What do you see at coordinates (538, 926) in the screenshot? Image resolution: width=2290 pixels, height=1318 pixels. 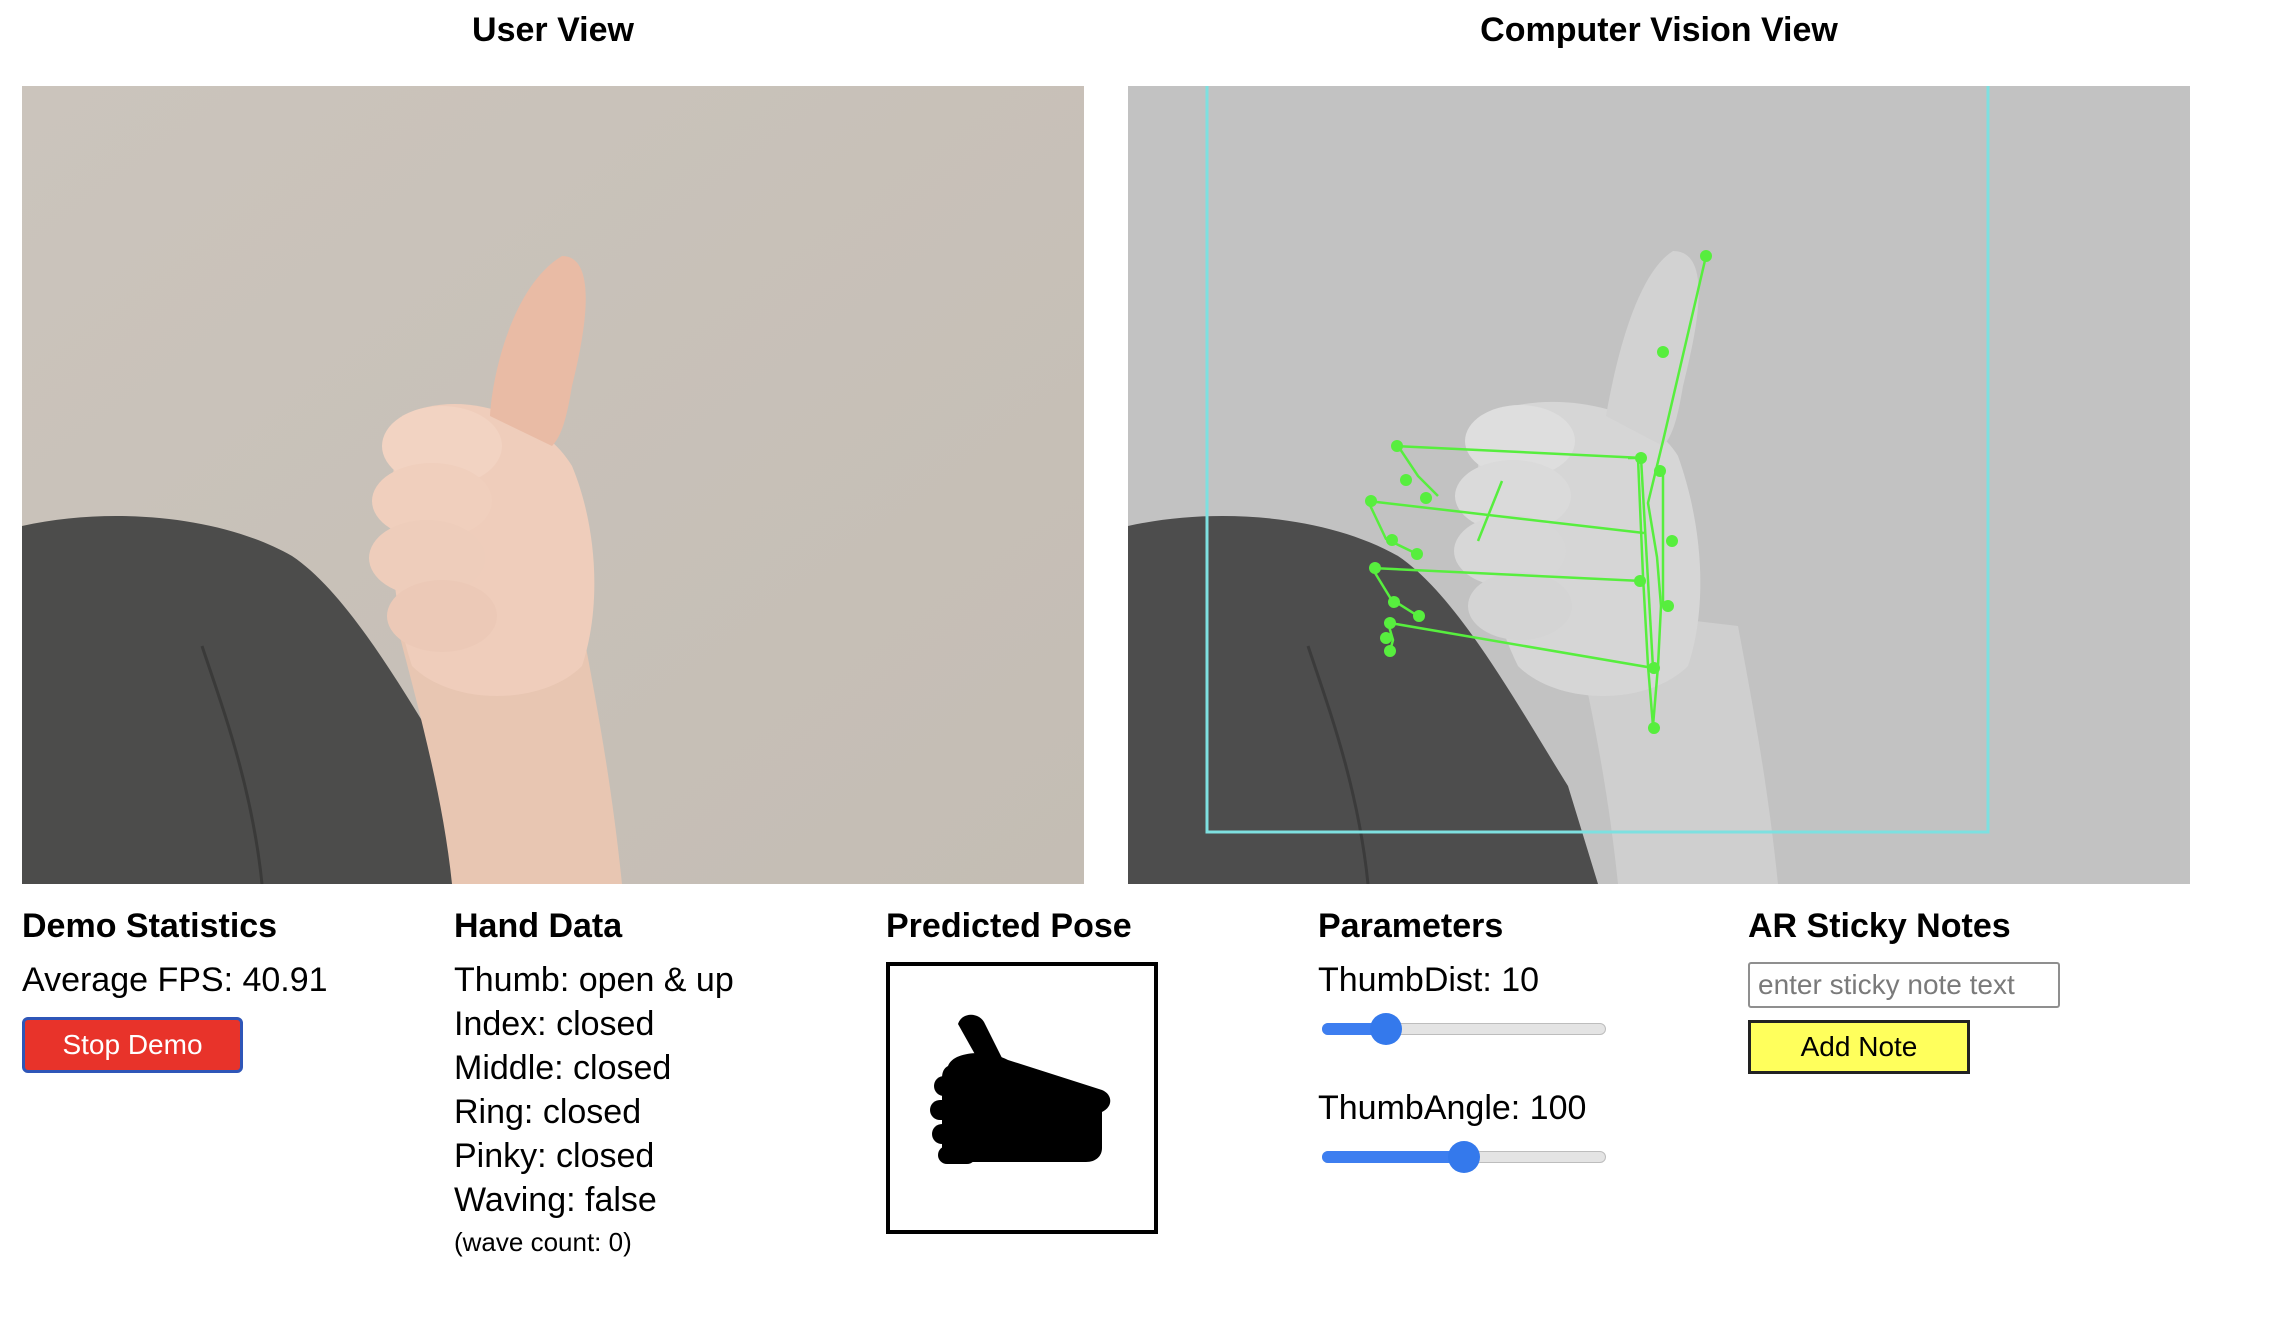 I see `hand-data-title: Hand Data` at bounding box center [538, 926].